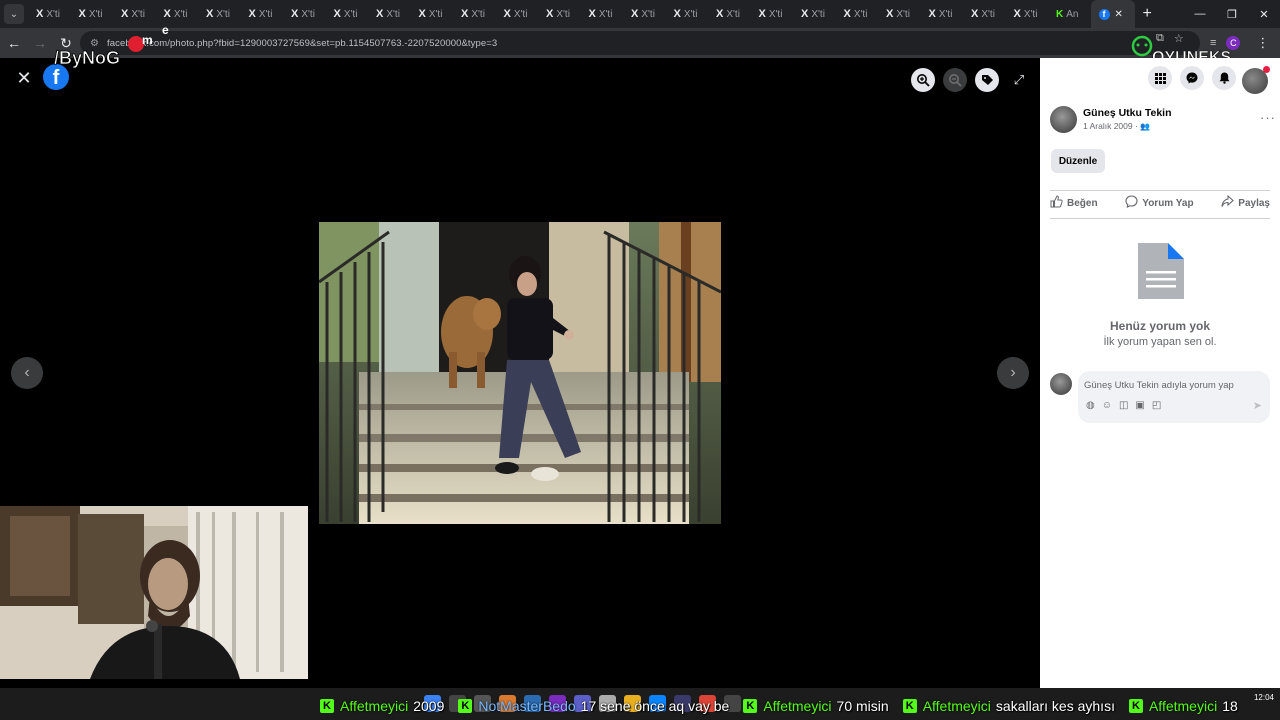 This screenshot has width=1280, height=720. I want to click on gif-icon: ▣, so click(1139, 405).